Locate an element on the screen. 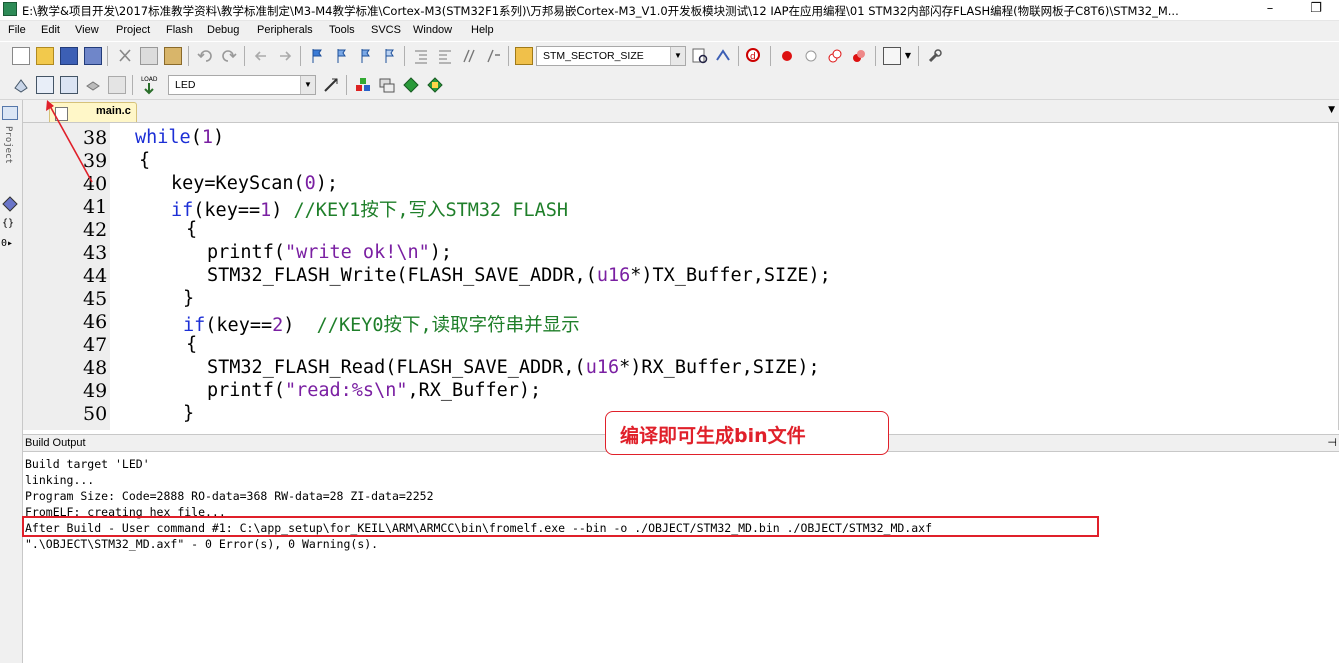  menu-project: Project is located at coordinates (133, 30).